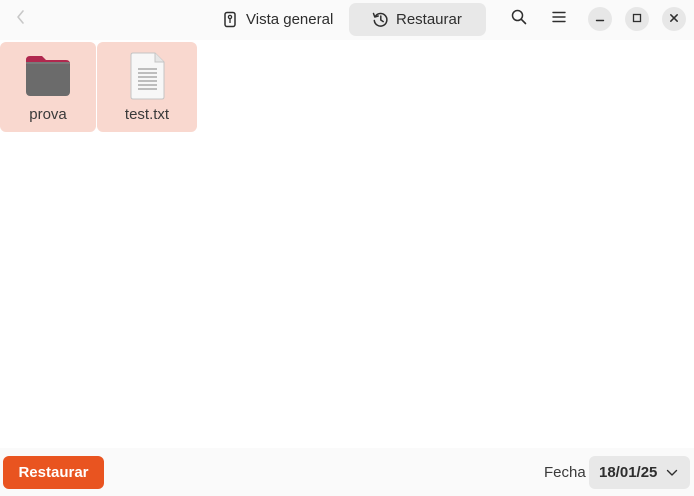 Image resolution: width=694 pixels, height=496 pixels. I want to click on main-menu-button, so click(559, 19).